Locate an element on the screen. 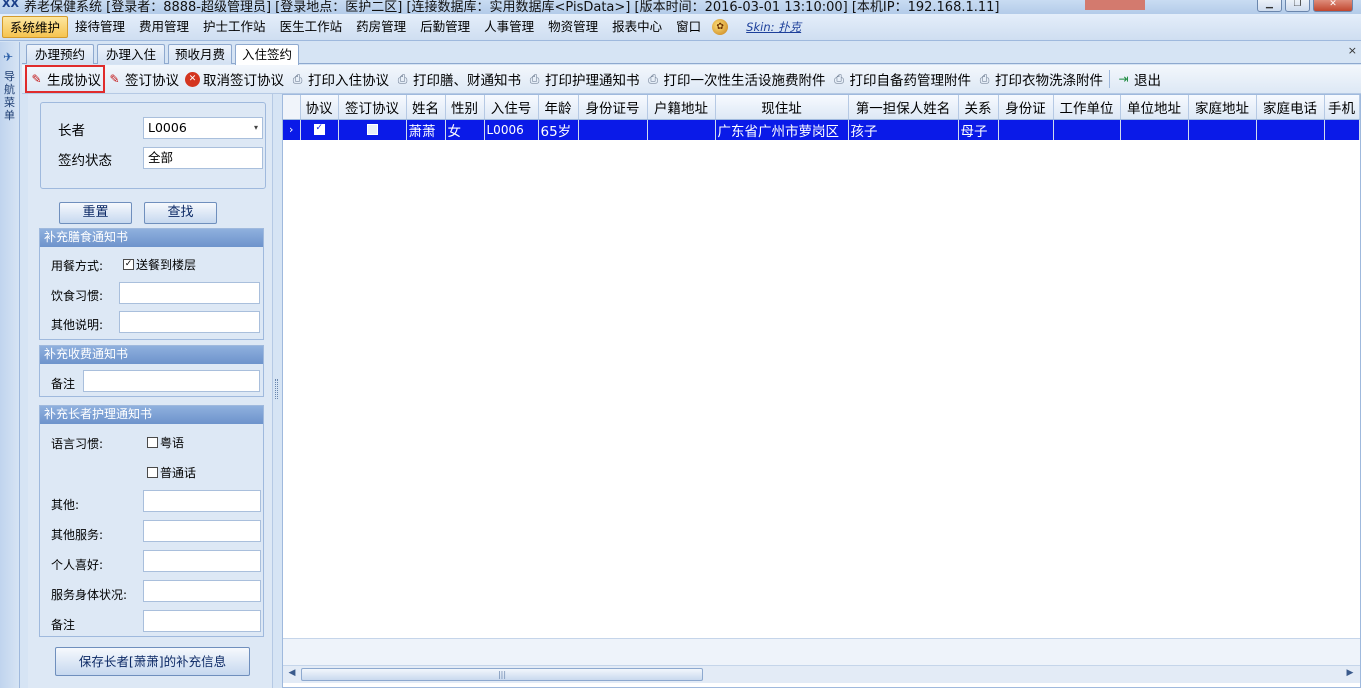 The image size is (1361, 688). navigation-dock: ✈ 导航菜单 is located at coordinates (10, 365).